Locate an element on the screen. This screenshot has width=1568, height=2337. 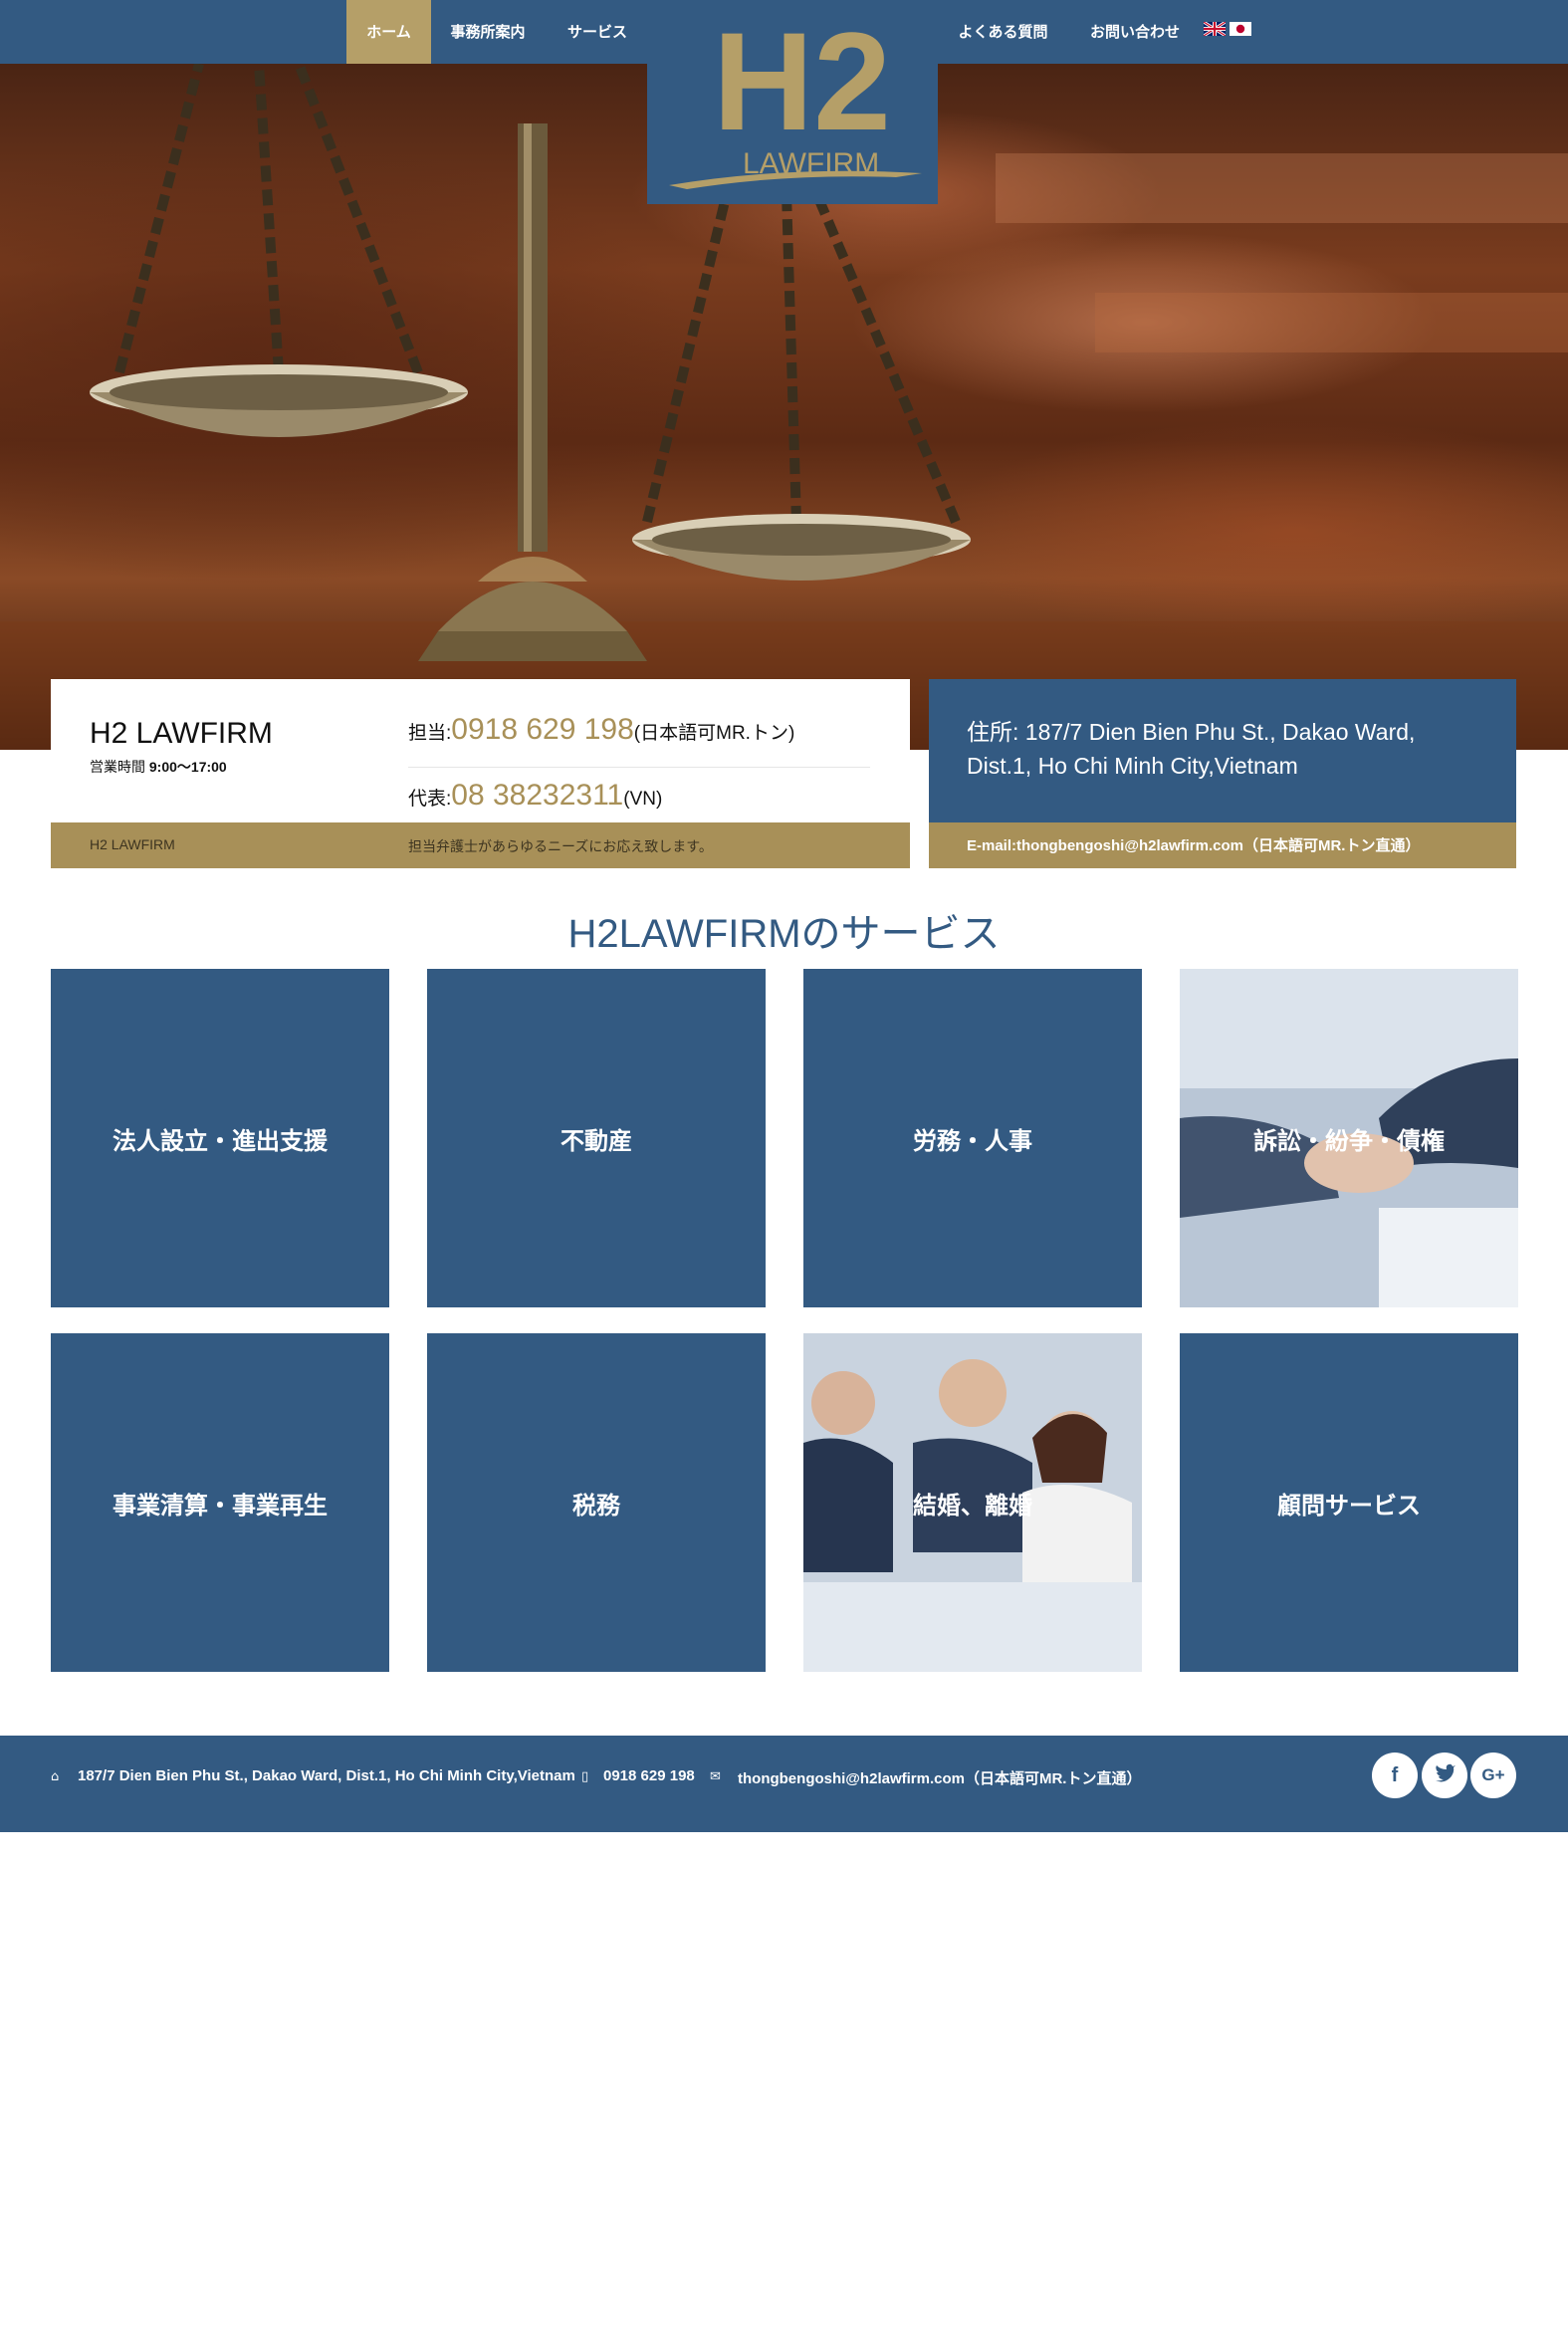
firm-name: H2 LAWFIRM is located at coordinates (181, 734).